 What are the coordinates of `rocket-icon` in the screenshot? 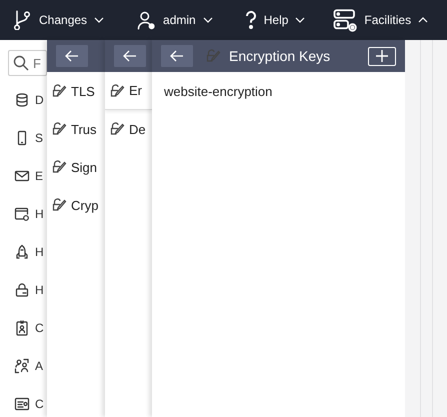 It's located at (22, 252).